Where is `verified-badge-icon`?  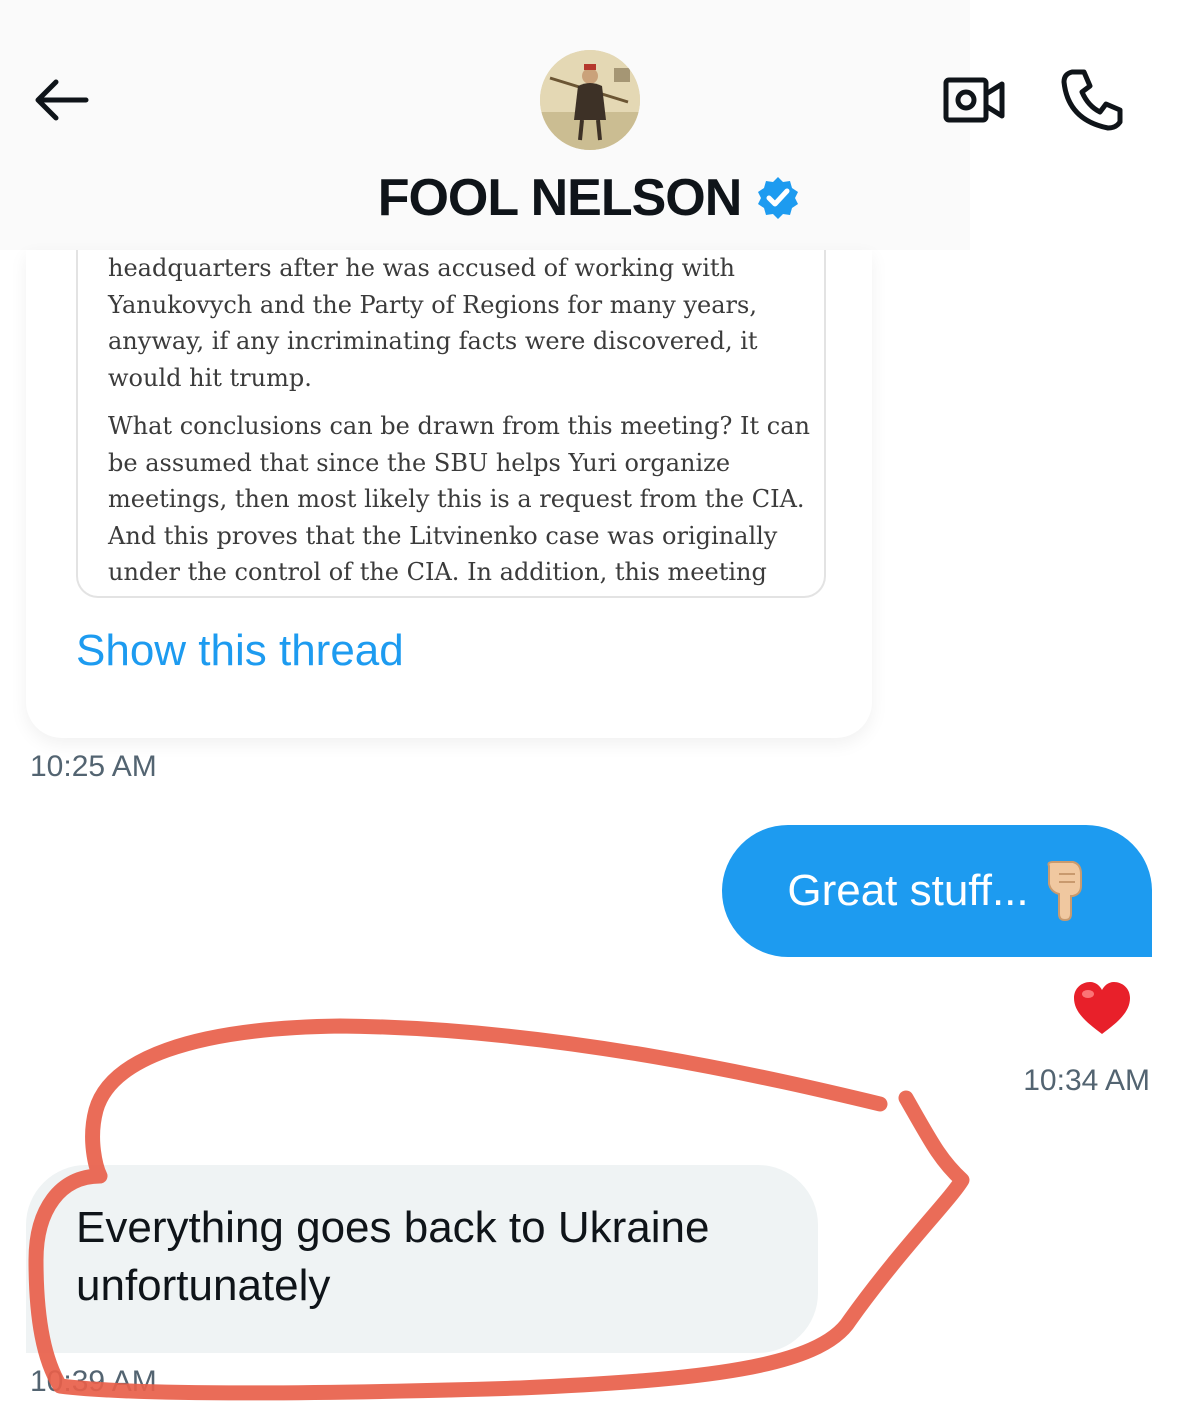
verified-badge-icon is located at coordinates (778, 198).